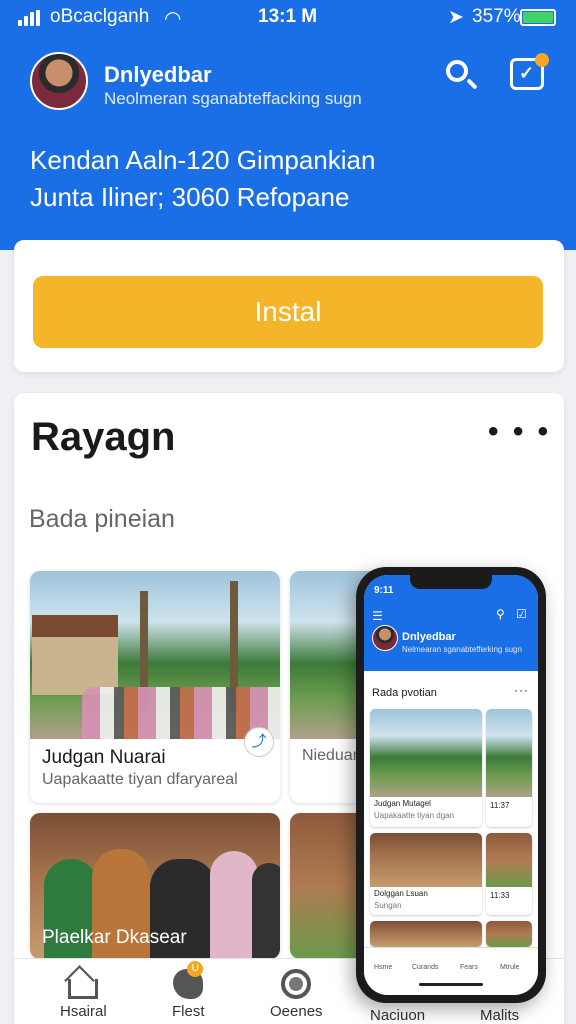 The image size is (576, 1024). Describe the element at coordinates (83, 1011) in the screenshot. I see `tab-label: Hsairal` at that location.